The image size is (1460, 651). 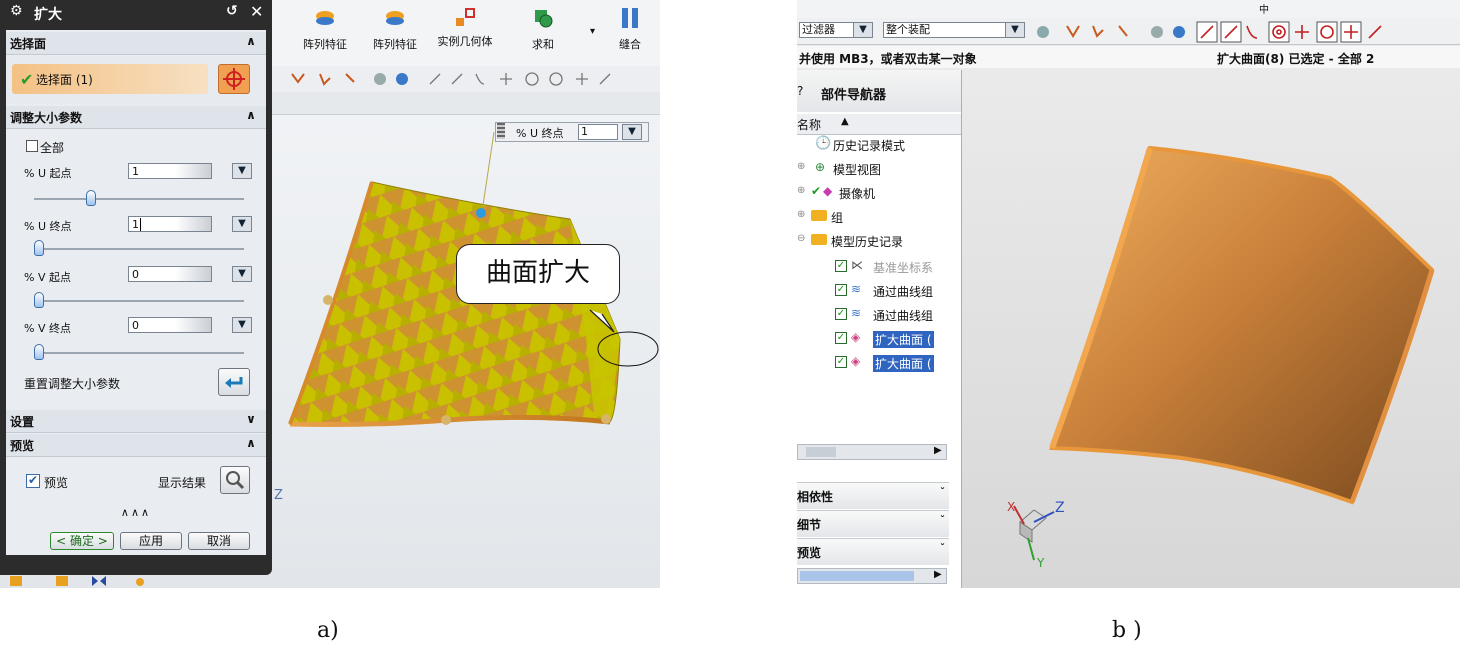 What do you see at coordinates (800, 91) in the screenshot?
I see `navigator-pin-icon: ?` at bounding box center [800, 91].